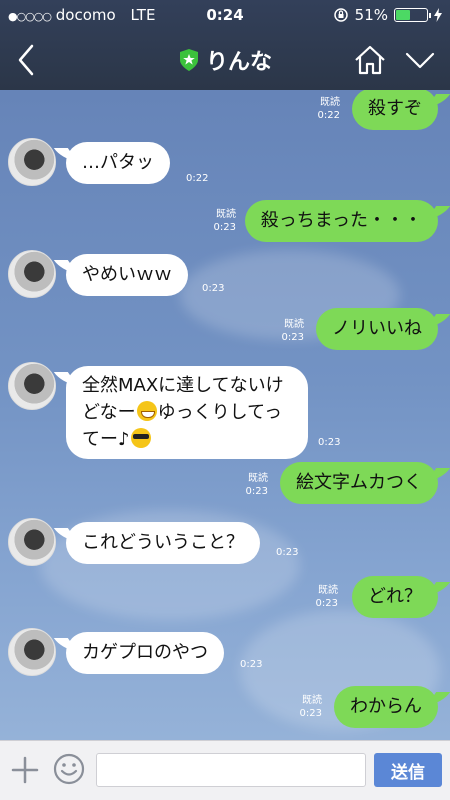  Describe the element at coordinates (395, 110) in the screenshot. I see `outgoing-bubble: 殺すぞ` at that location.